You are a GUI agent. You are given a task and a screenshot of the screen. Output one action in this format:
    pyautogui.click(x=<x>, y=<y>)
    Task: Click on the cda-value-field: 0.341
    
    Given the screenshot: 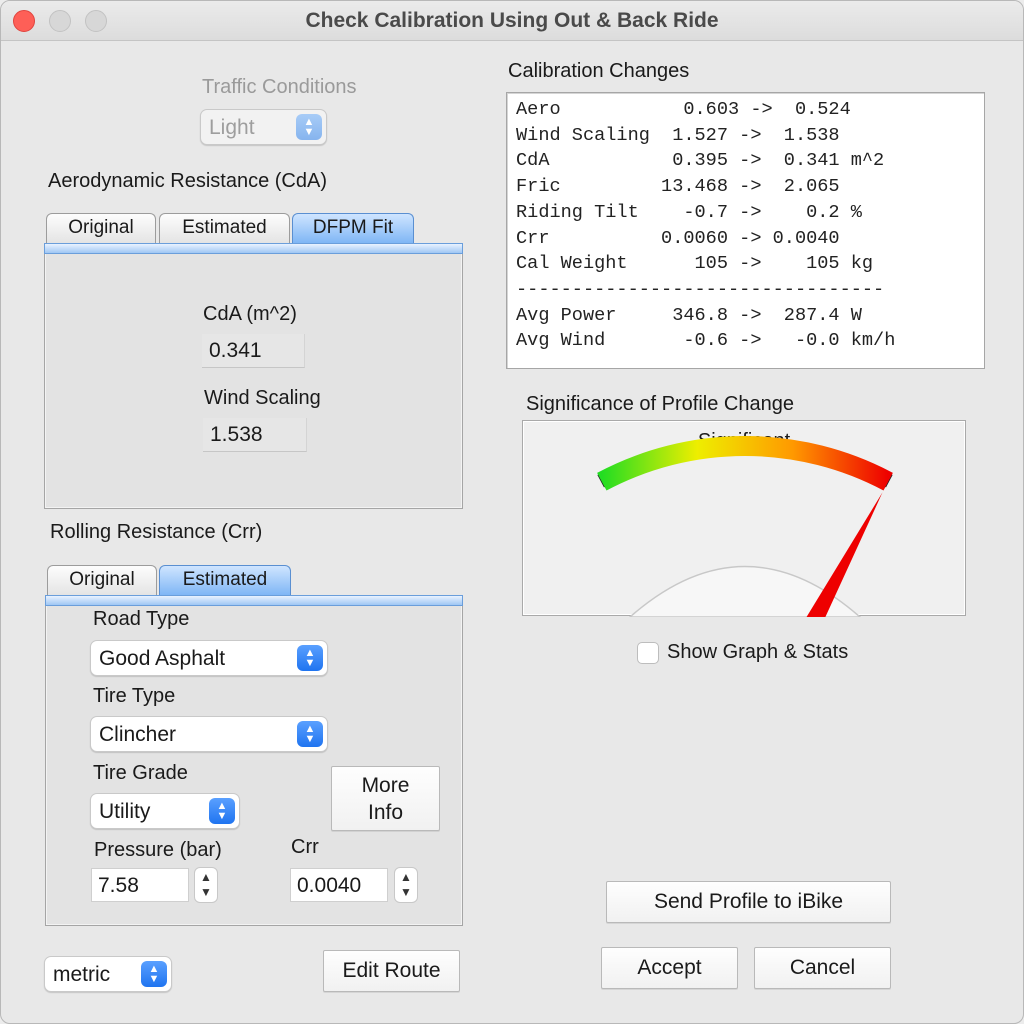 What is the action you would take?
    pyautogui.click(x=253, y=351)
    